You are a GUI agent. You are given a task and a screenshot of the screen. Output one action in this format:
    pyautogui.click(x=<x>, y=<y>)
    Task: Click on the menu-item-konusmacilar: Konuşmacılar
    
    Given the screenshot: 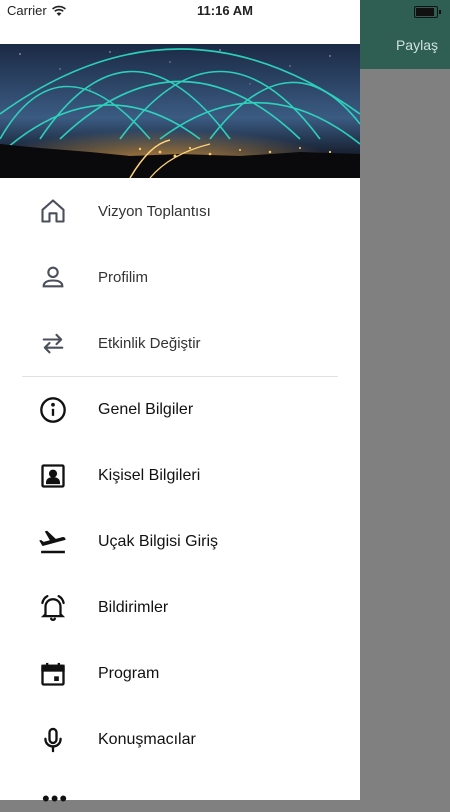 What is the action you would take?
    pyautogui.click(x=180, y=740)
    